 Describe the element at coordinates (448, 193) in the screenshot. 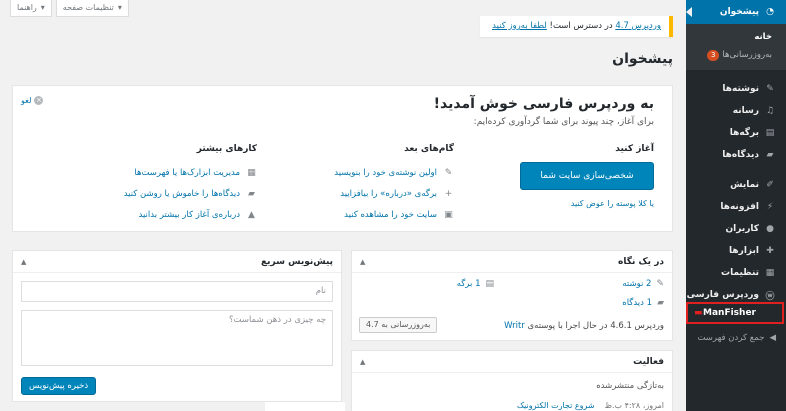

I see `plus-icon: +` at that location.